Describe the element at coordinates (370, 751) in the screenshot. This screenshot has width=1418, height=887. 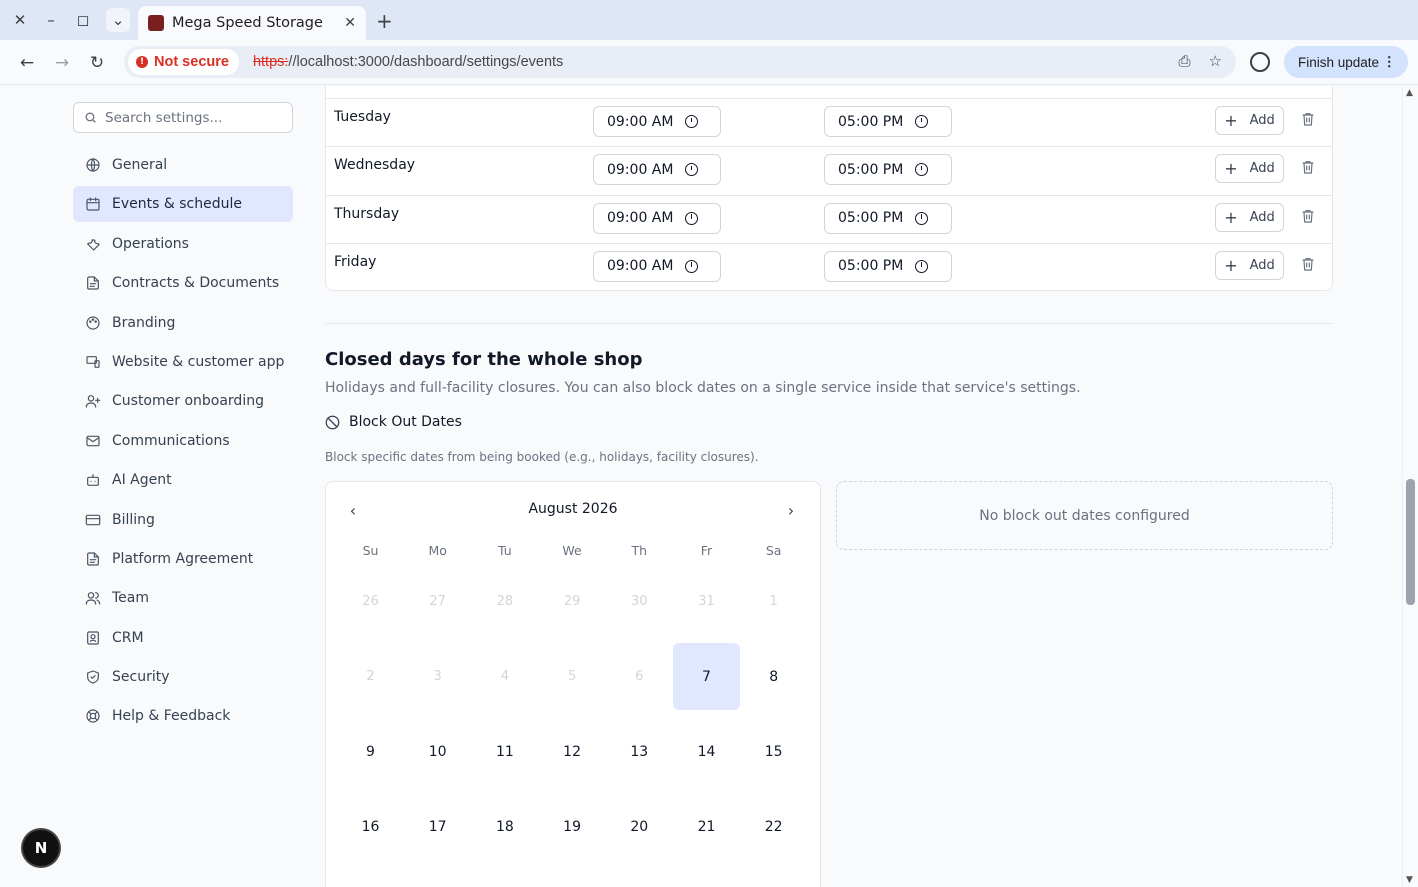
I see `calendar-day: 9` at that location.